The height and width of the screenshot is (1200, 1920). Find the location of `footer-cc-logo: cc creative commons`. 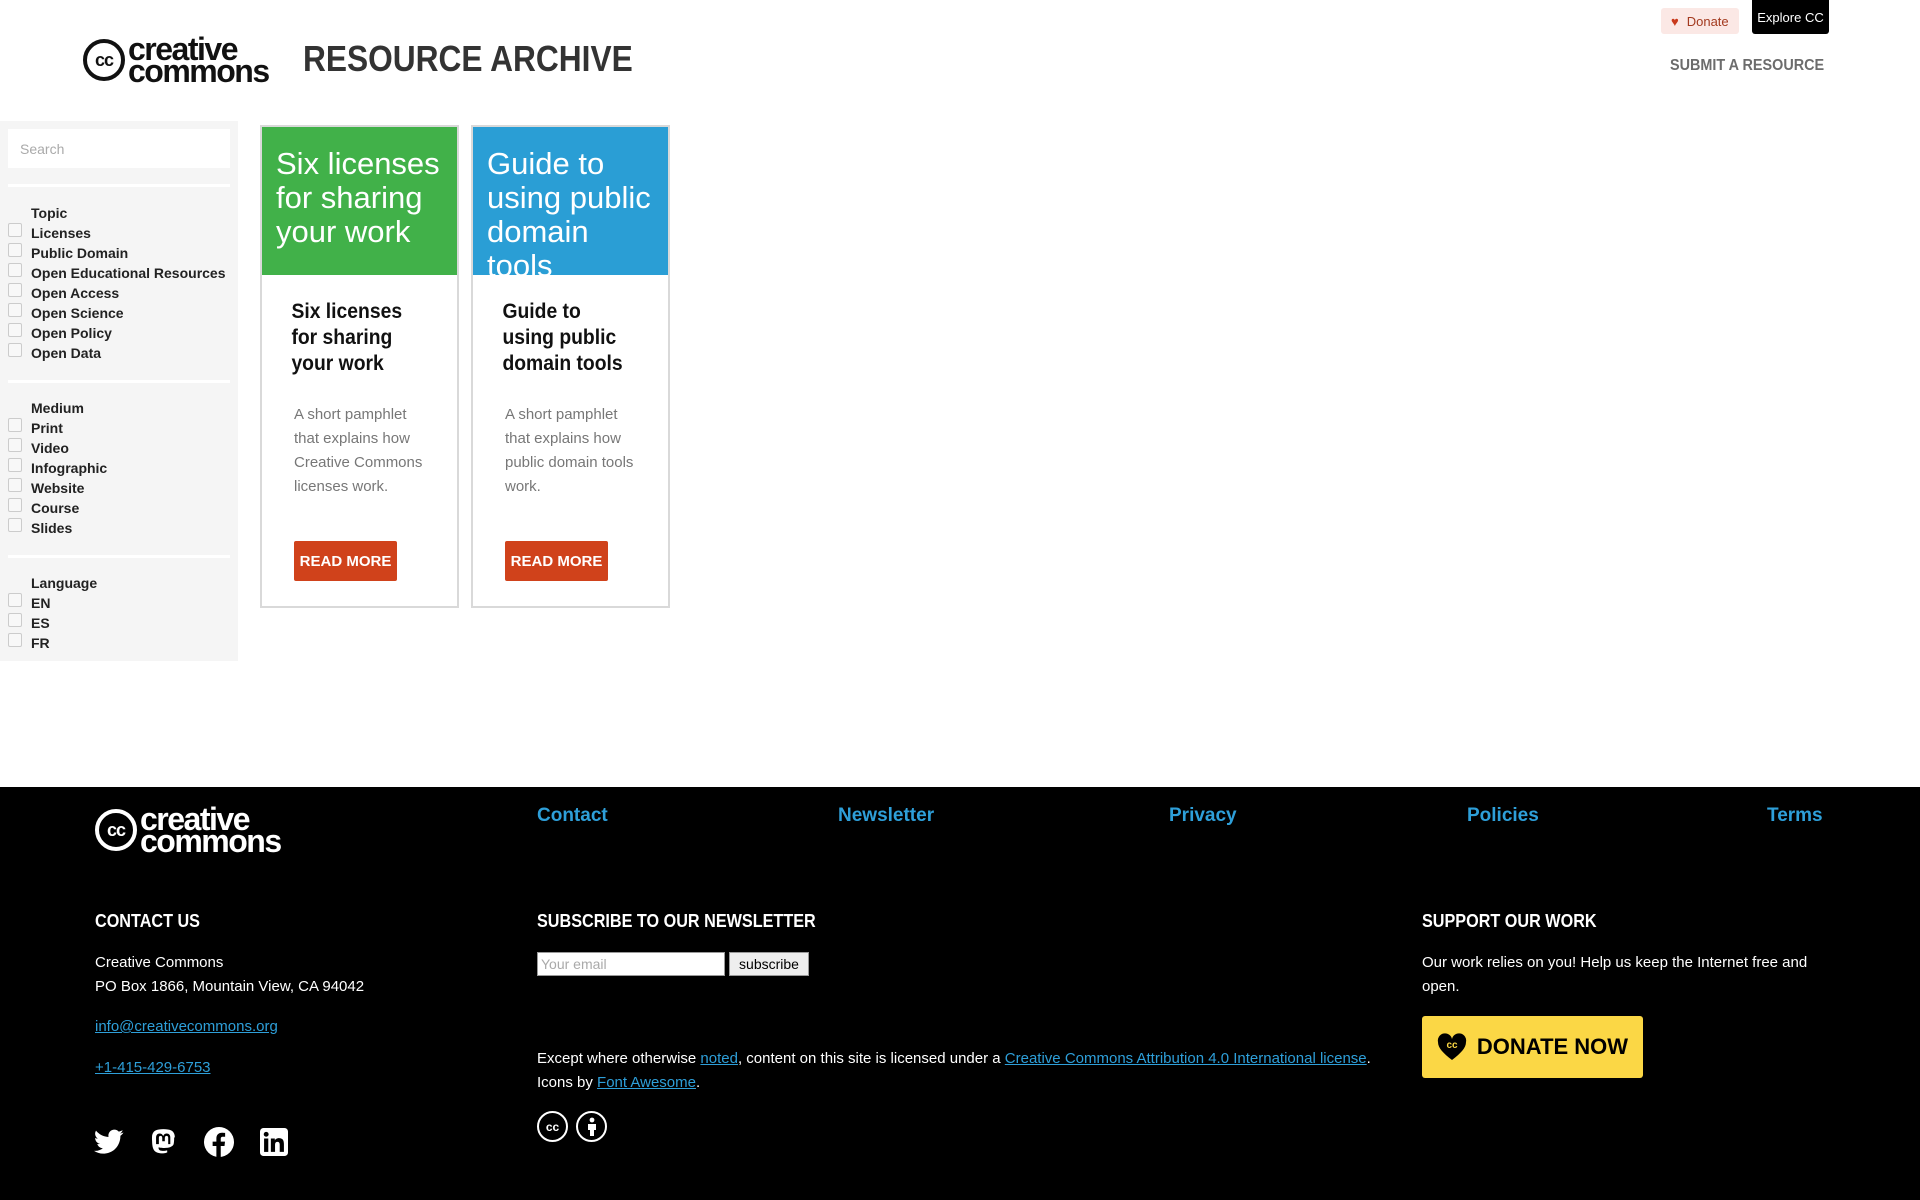

footer-cc-logo: cc creative commons is located at coordinates (188, 831).